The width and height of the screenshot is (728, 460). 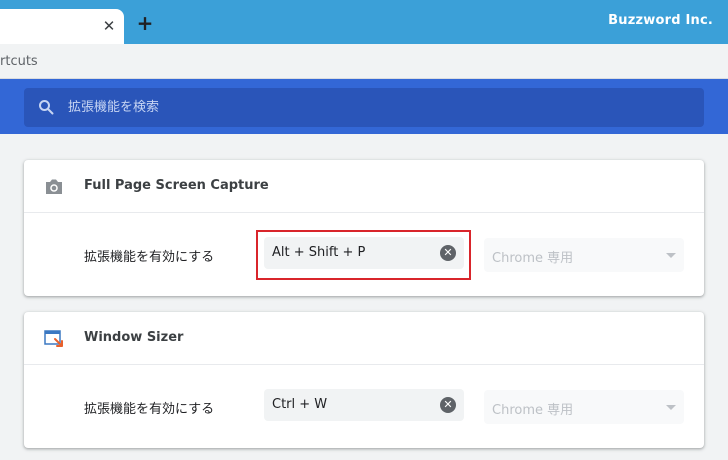 What do you see at coordinates (364, 186) in the screenshot?
I see `card-header: Full Page Screen Capture` at bounding box center [364, 186].